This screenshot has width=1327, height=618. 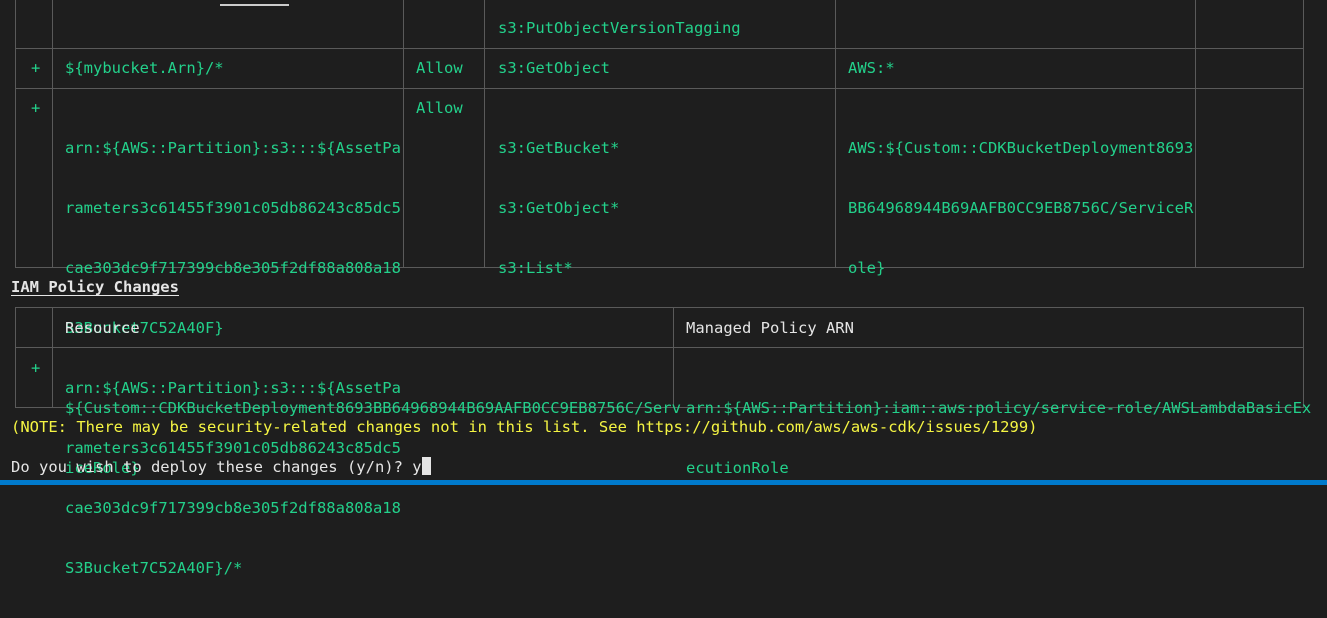 What do you see at coordinates (619, 28) in the screenshot?
I see `action-cell: s3:PutObjectVersionTagging` at bounding box center [619, 28].